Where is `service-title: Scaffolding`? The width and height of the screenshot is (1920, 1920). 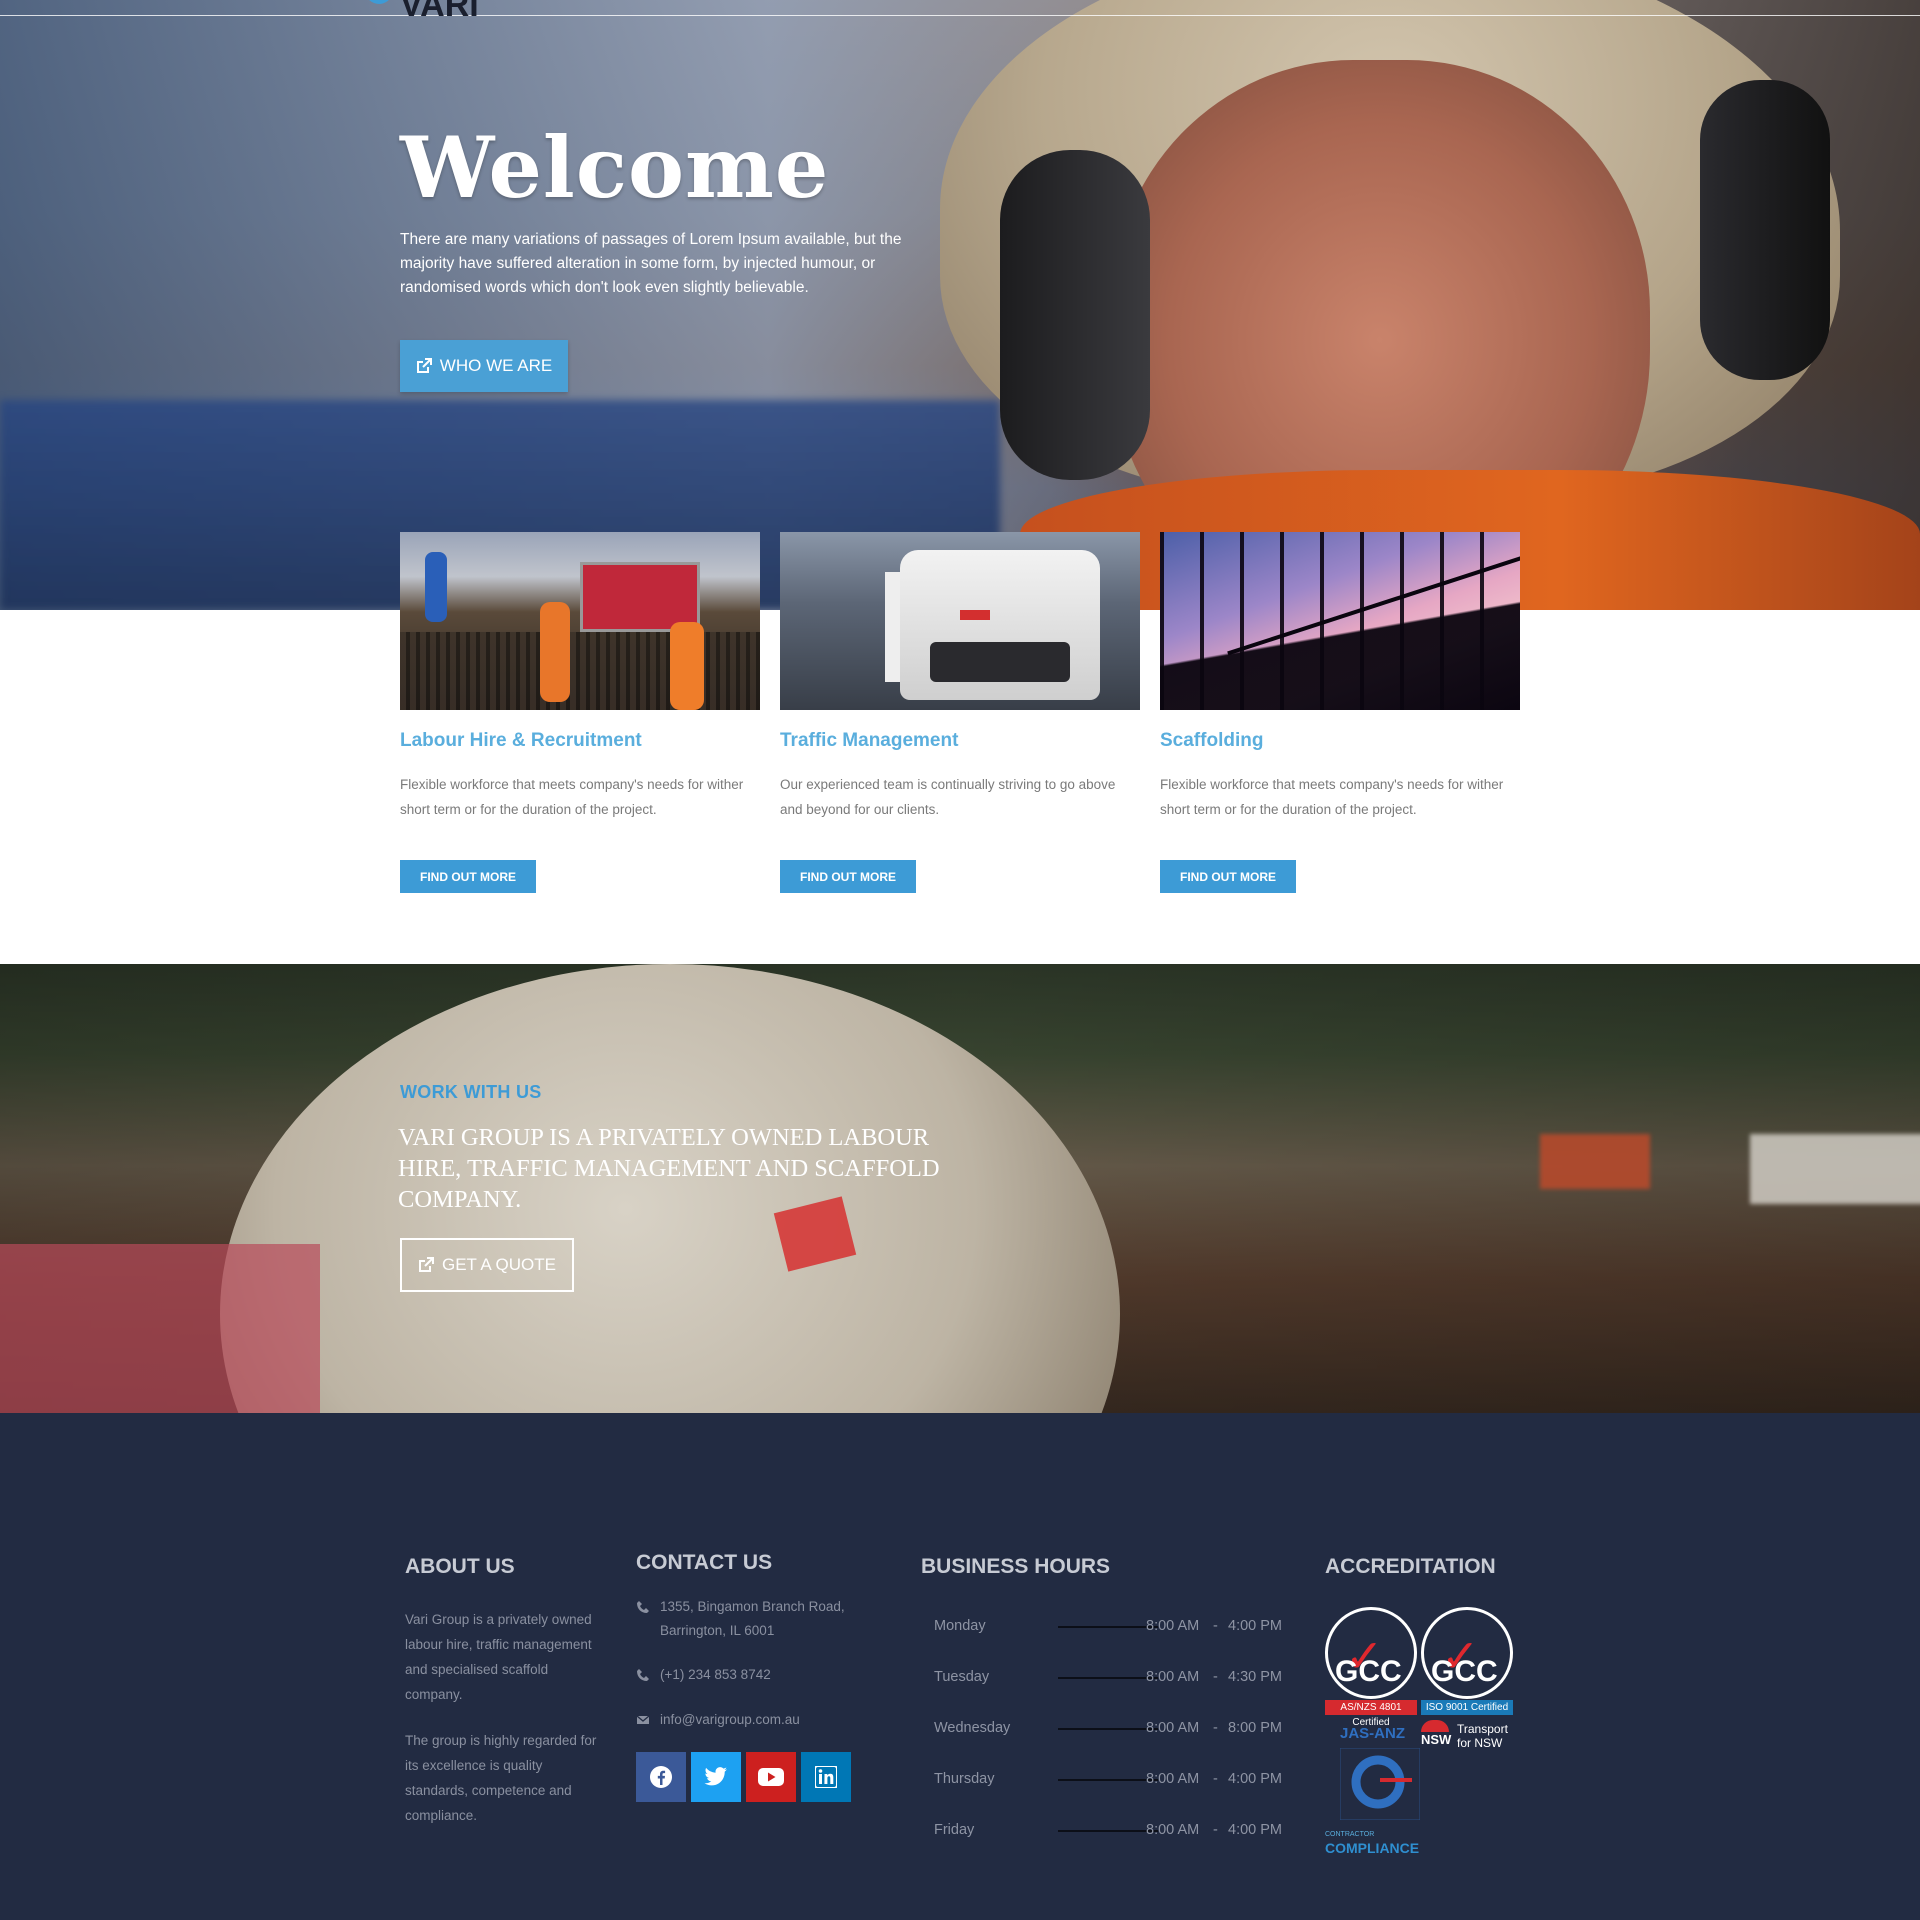 service-title: Scaffolding is located at coordinates (1211, 741).